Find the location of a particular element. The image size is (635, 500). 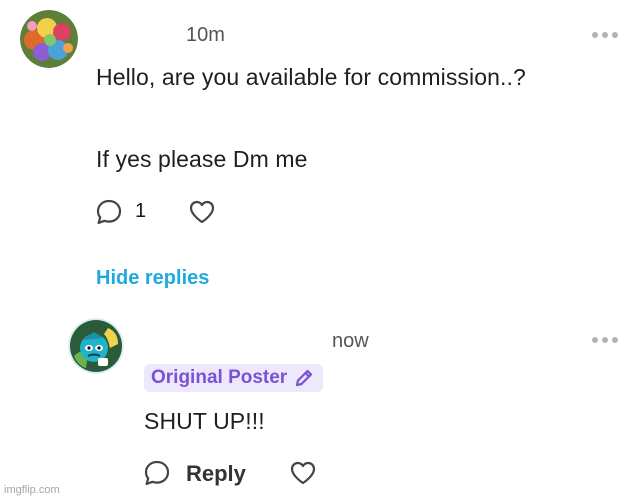

commenter-avatar is located at coordinates (49, 39).